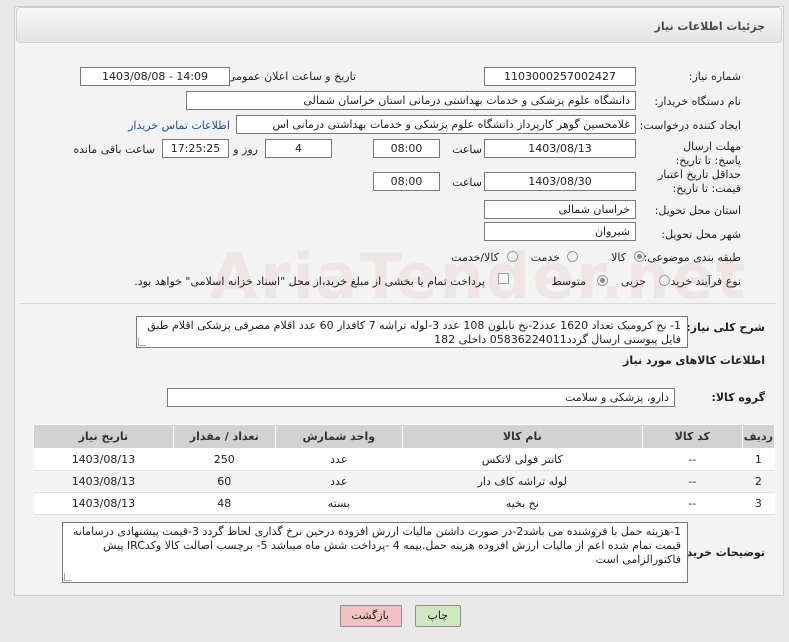 This screenshot has height=642, width=789. Describe the element at coordinates (339, 503) in the screenshot. I see `cell-unit: بسته` at that location.